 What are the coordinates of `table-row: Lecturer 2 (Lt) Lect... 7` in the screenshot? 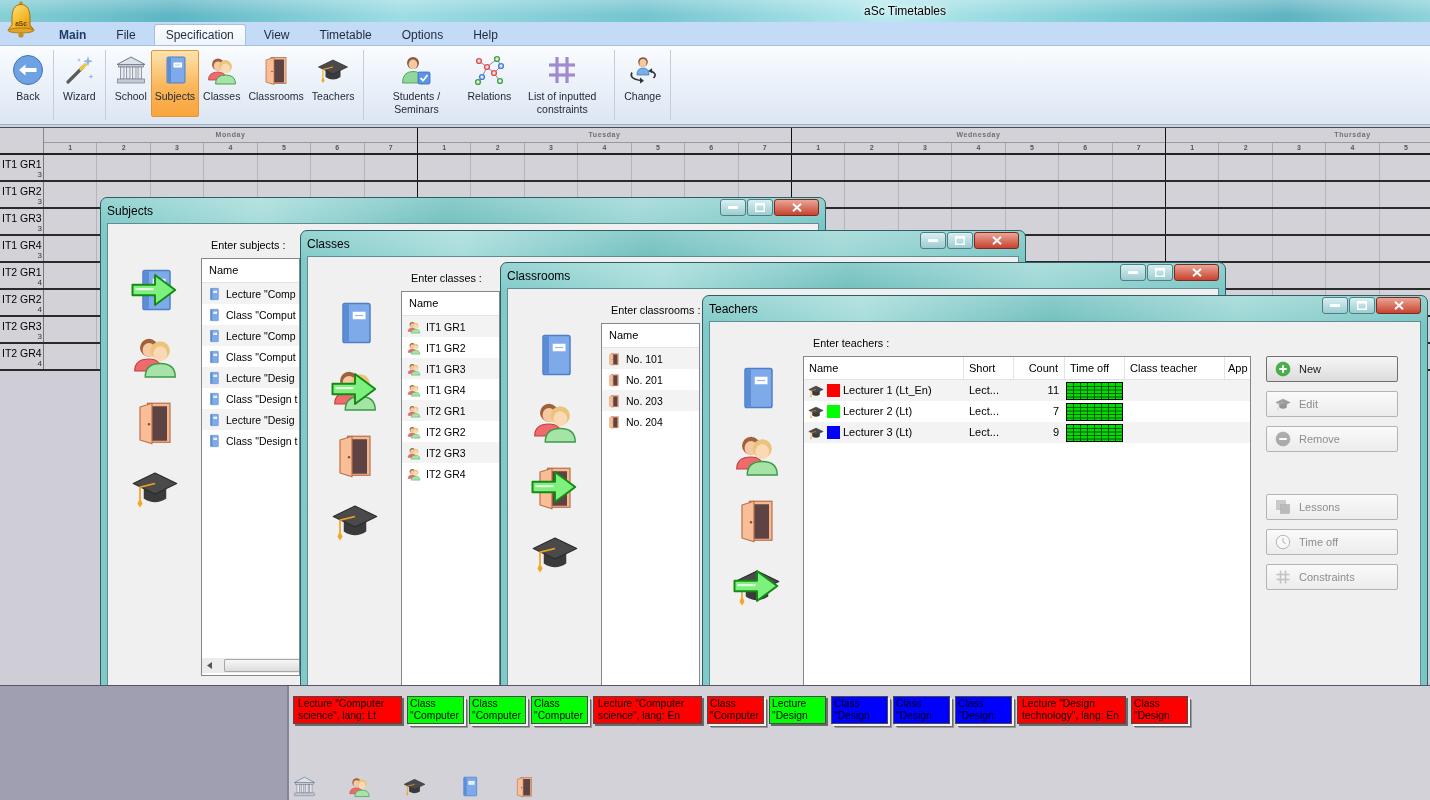 It's located at (1027, 411).